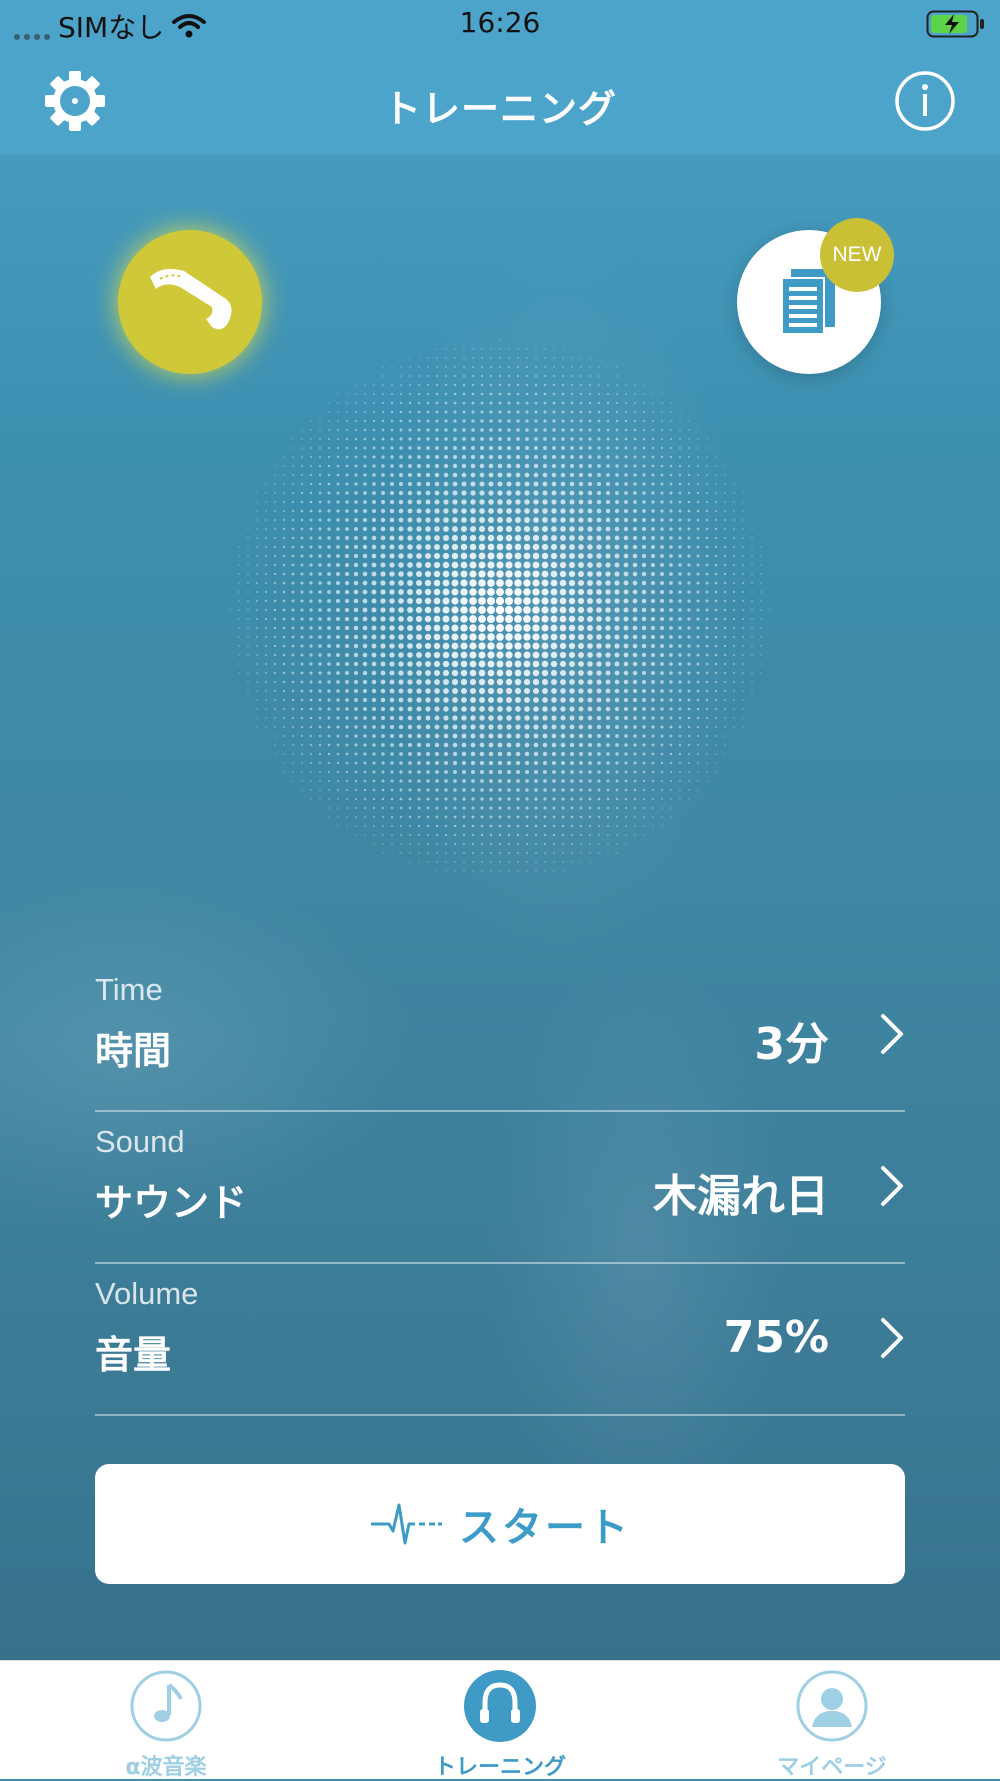 Image resolution: width=1000 pixels, height=1781 pixels. Describe the element at coordinates (741, 1196) in the screenshot. I see `setting-value: 木漏れ日` at that location.